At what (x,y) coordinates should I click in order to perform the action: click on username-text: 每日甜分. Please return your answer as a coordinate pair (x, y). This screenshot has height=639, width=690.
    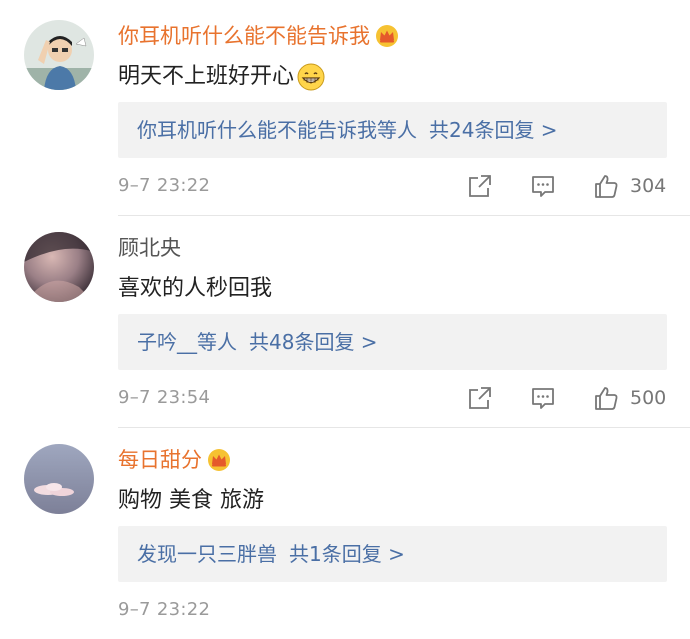
    Looking at the image, I should click on (160, 460).